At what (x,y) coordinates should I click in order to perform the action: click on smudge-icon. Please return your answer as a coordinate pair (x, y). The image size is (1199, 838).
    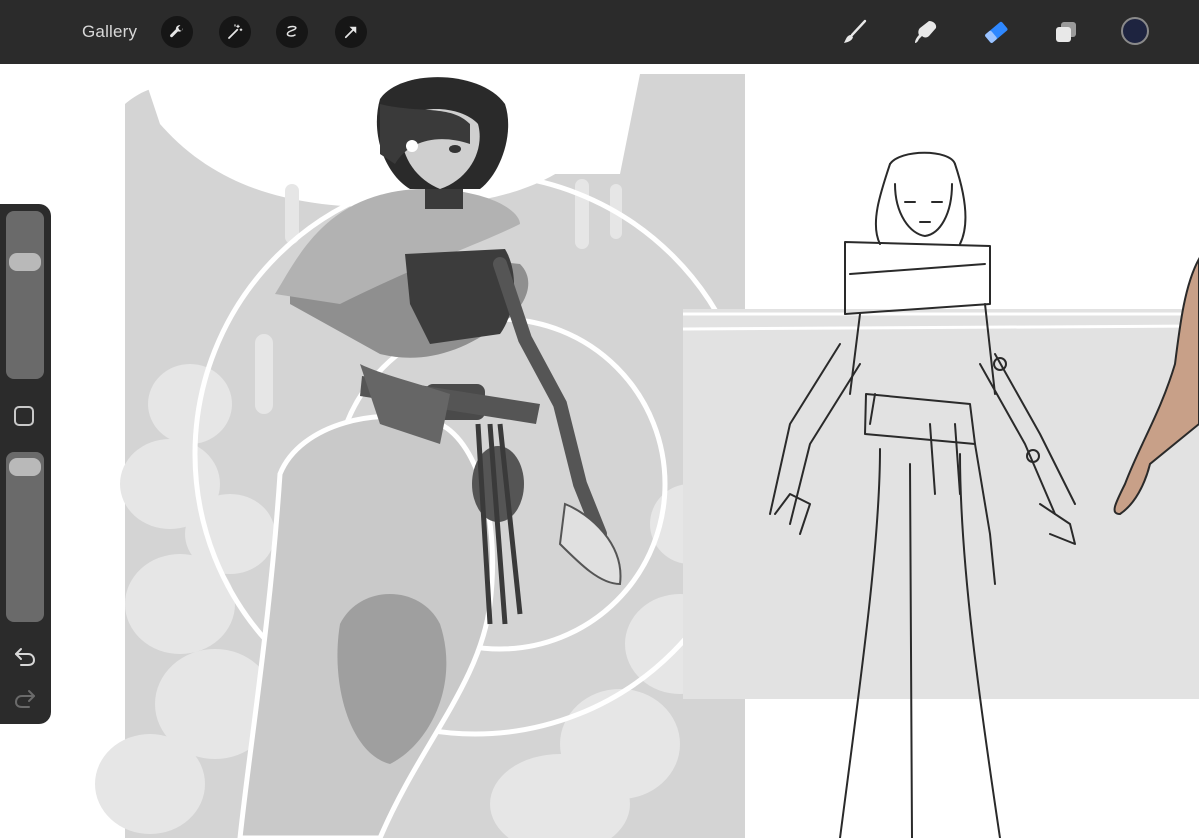
    Looking at the image, I should click on (926, 32).